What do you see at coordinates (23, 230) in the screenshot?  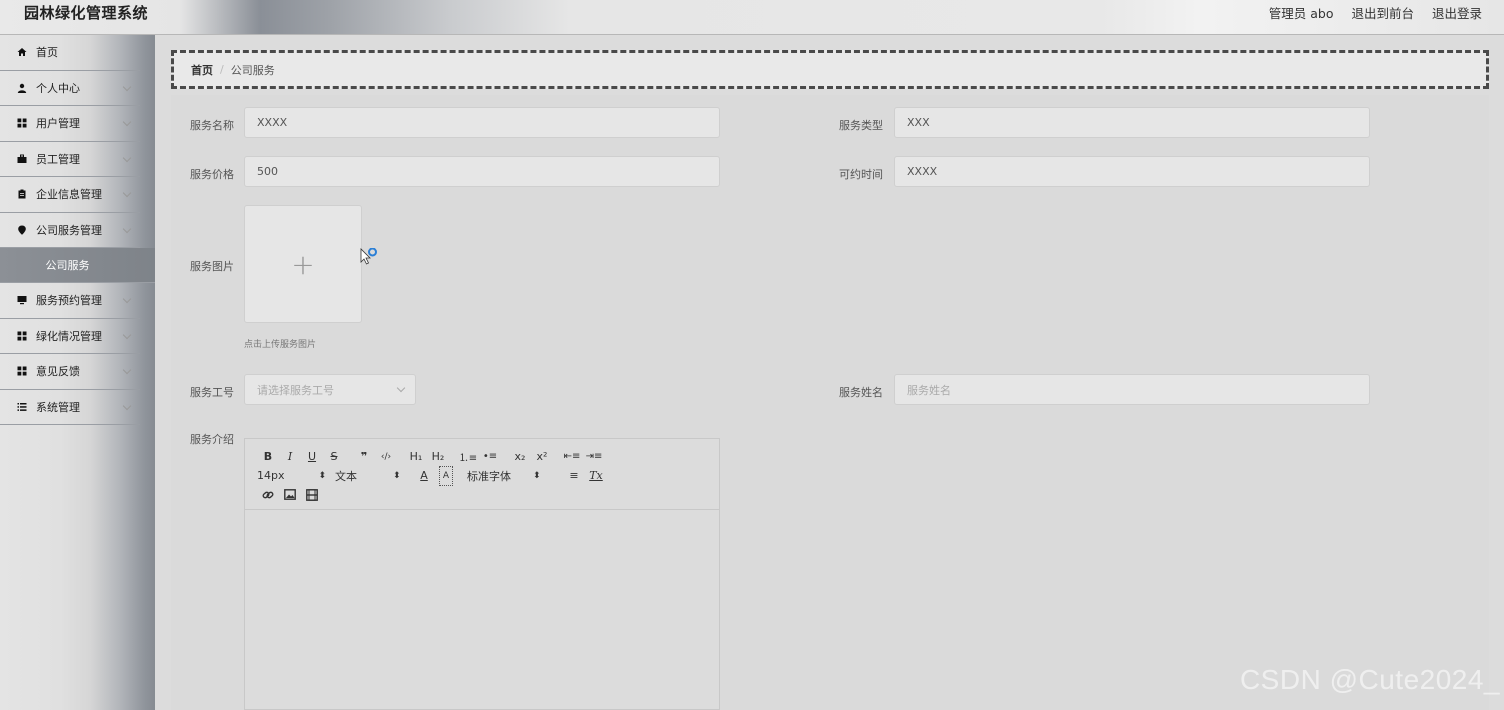 I see `map-marker-icon` at bounding box center [23, 230].